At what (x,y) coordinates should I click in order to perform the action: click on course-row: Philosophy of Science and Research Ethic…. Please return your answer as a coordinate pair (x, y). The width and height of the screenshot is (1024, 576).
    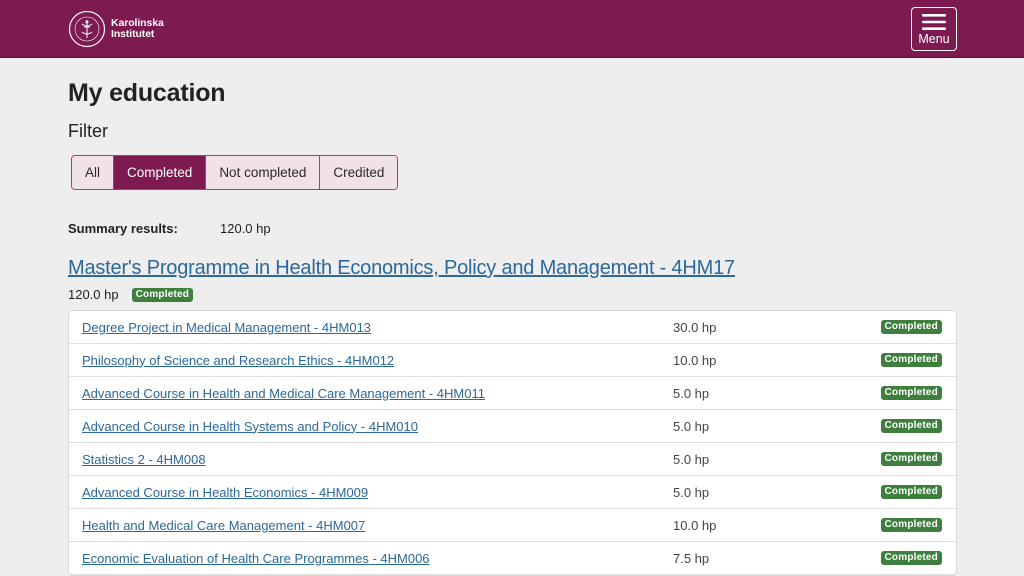
    Looking at the image, I should click on (512, 360).